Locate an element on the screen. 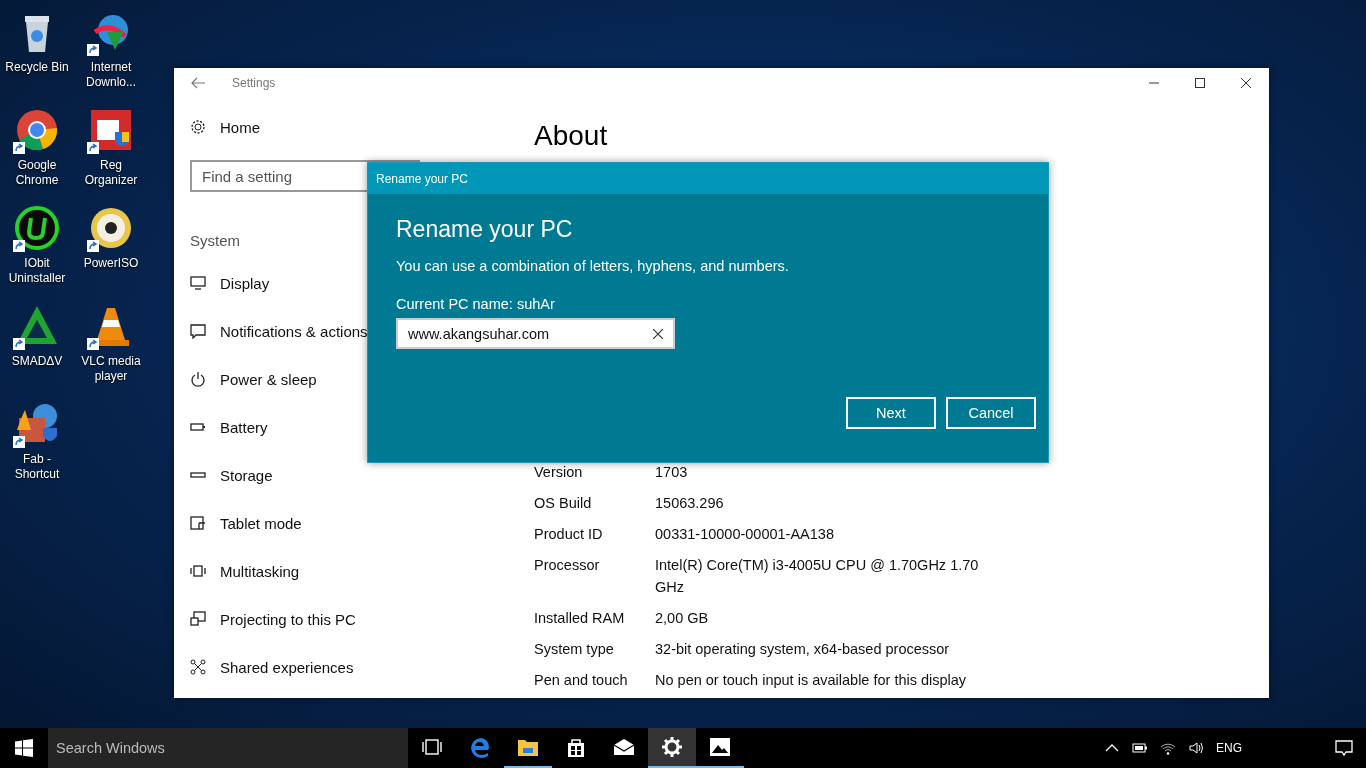  tablet-icon is located at coordinates (198, 523).